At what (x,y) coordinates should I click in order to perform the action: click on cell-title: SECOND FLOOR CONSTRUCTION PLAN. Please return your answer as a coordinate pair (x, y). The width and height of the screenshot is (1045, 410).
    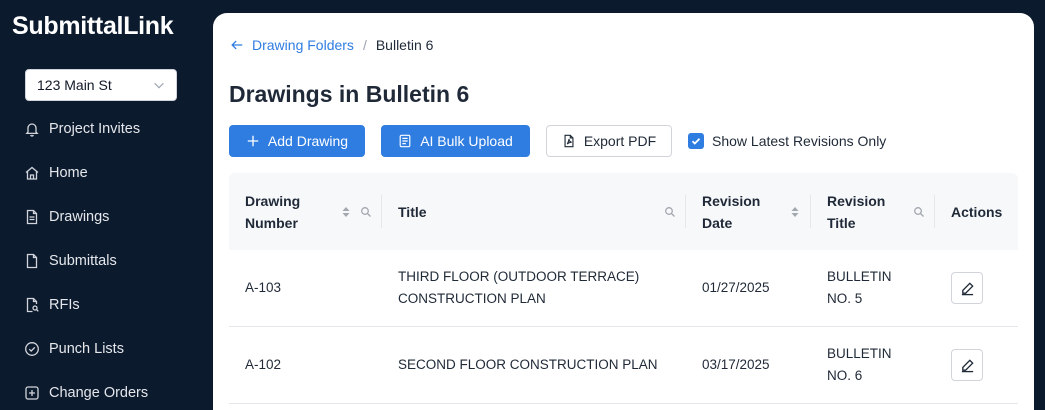
    Looking at the image, I should click on (534, 365).